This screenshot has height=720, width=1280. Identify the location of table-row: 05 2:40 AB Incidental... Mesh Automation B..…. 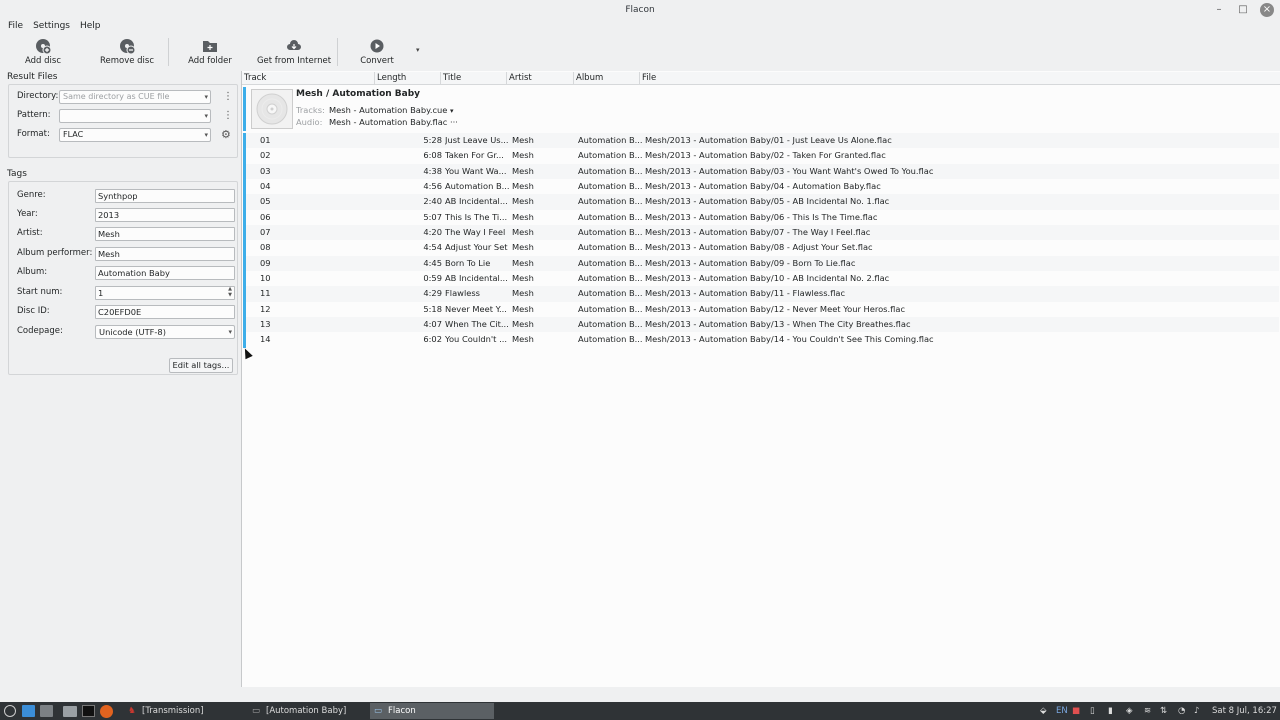
(761, 202).